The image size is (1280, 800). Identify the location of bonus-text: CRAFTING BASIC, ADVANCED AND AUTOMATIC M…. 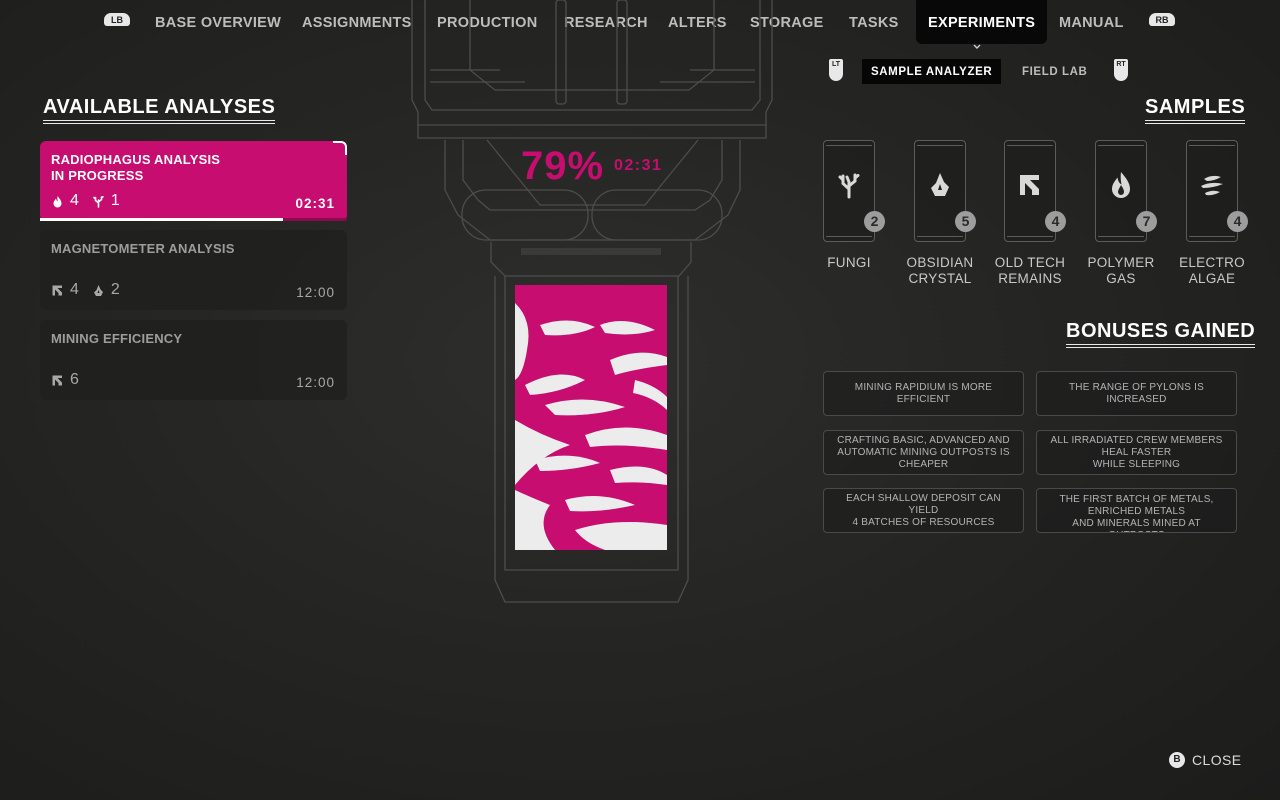
(923, 452).